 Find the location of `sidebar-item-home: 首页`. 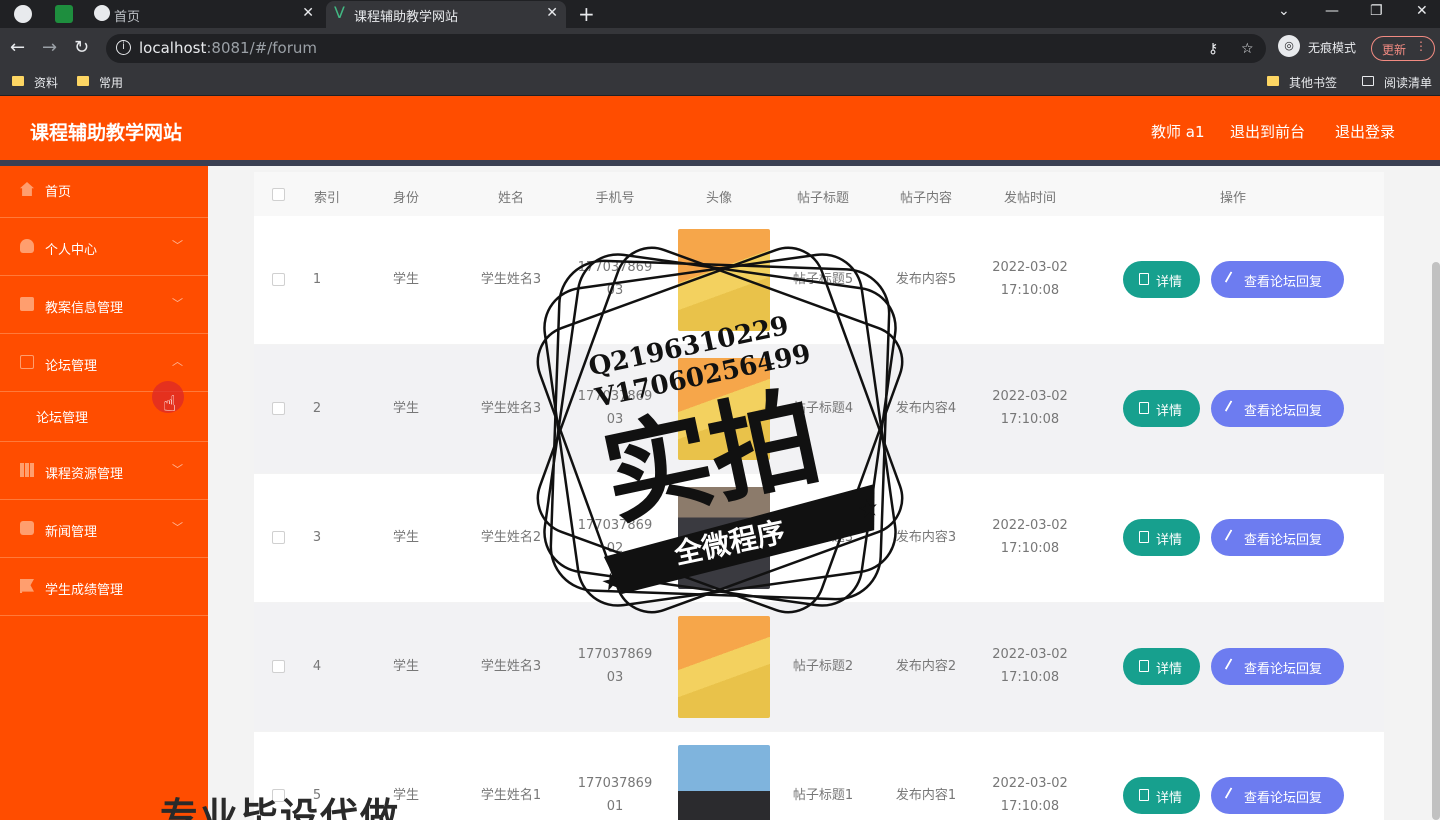

sidebar-item-home: 首页 is located at coordinates (104, 192).